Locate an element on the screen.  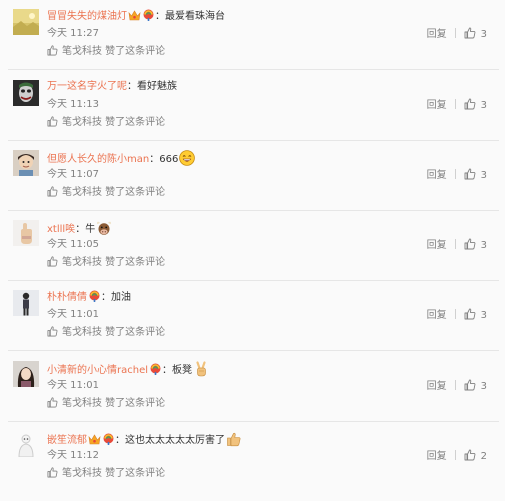
comment-item: 嵌笙流郁 ：这也太太太太太厉害了 今天 11:12 笔戈科技 赞了这条评论 回复 2 is located at coordinates (252, 466).